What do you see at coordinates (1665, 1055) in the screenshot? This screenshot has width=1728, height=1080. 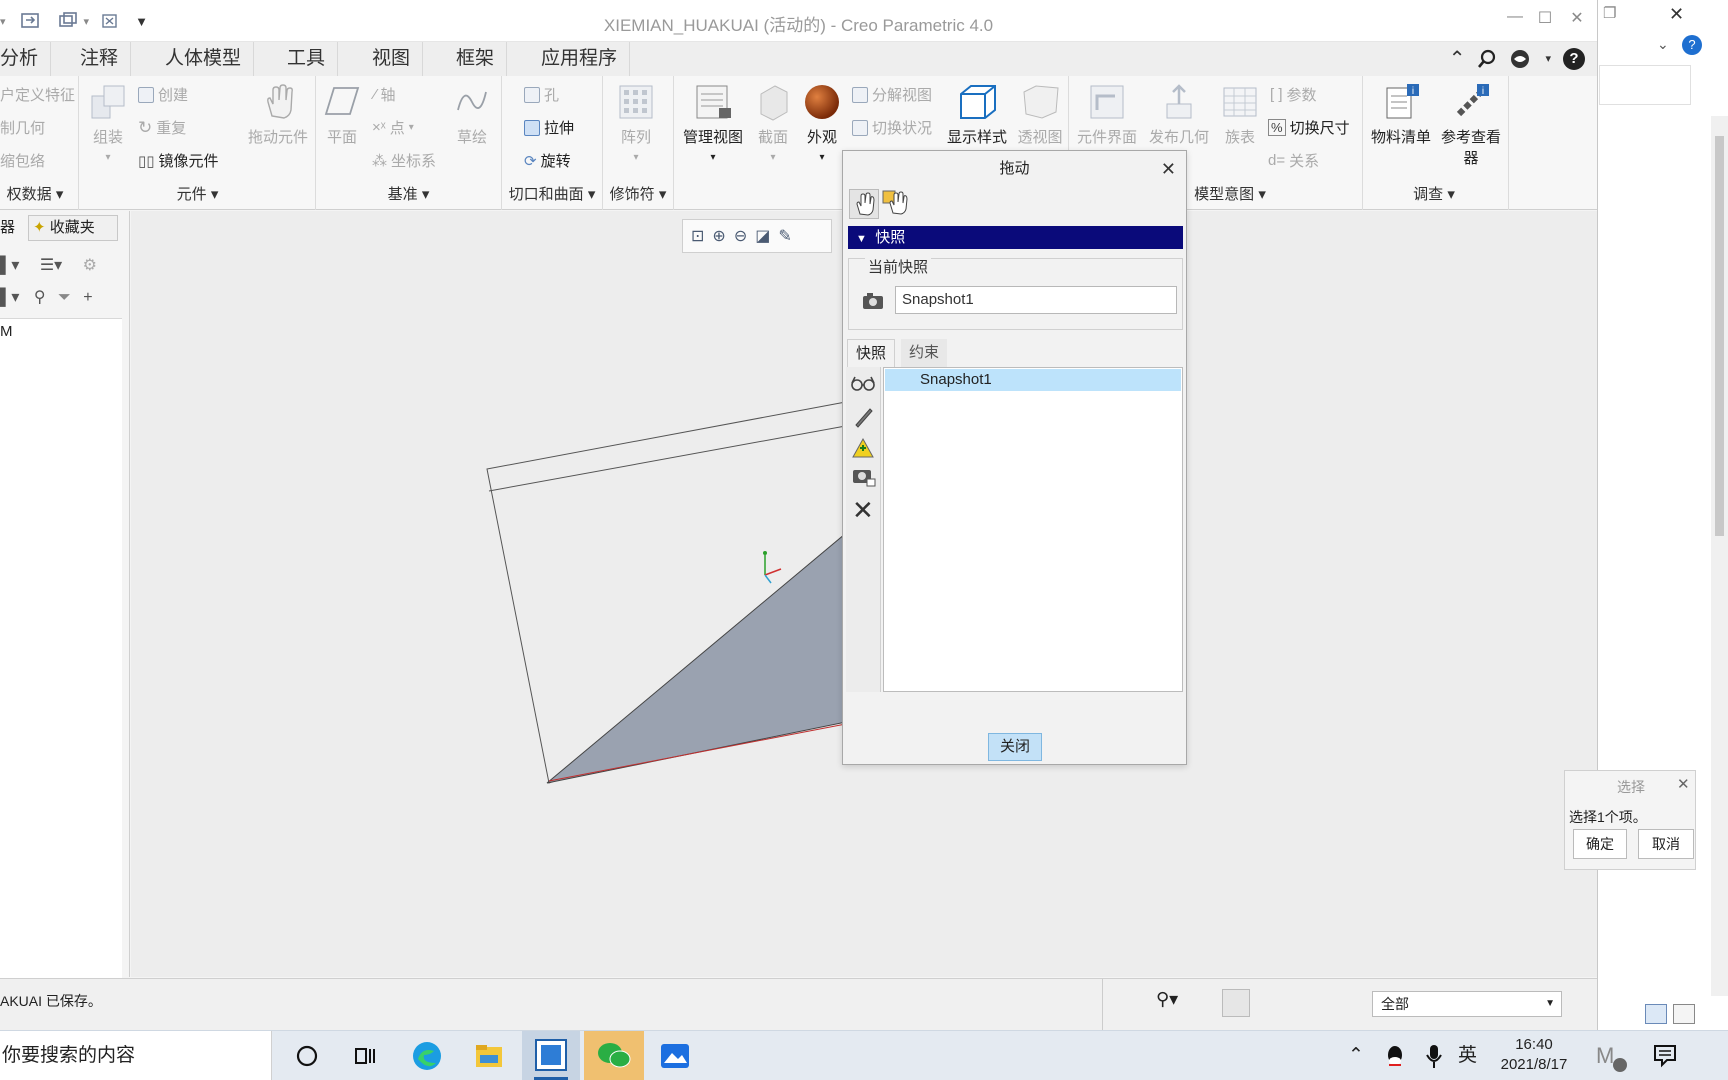 I see `notifications-icon` at bounding box center [1665, 1055].